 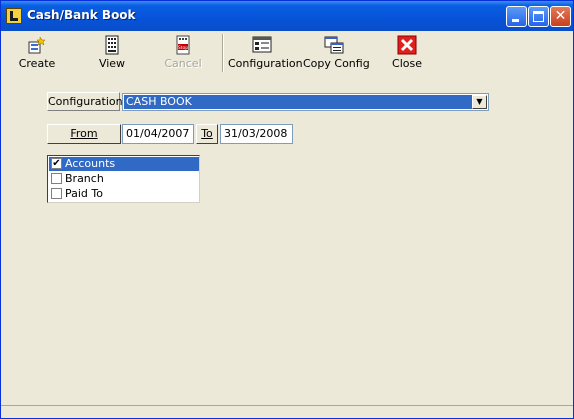 What do you see at coordinates (56, 193) in the screenshot?
I see `checkbox-paid-to` at bounding box center [56, 193].